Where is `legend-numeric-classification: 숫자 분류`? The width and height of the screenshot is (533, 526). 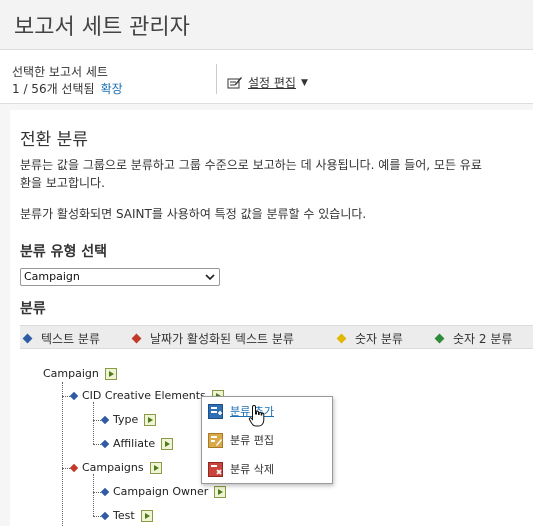 legend-numeric-classification: 숫자 분류 is located at coordinates (369, 338).